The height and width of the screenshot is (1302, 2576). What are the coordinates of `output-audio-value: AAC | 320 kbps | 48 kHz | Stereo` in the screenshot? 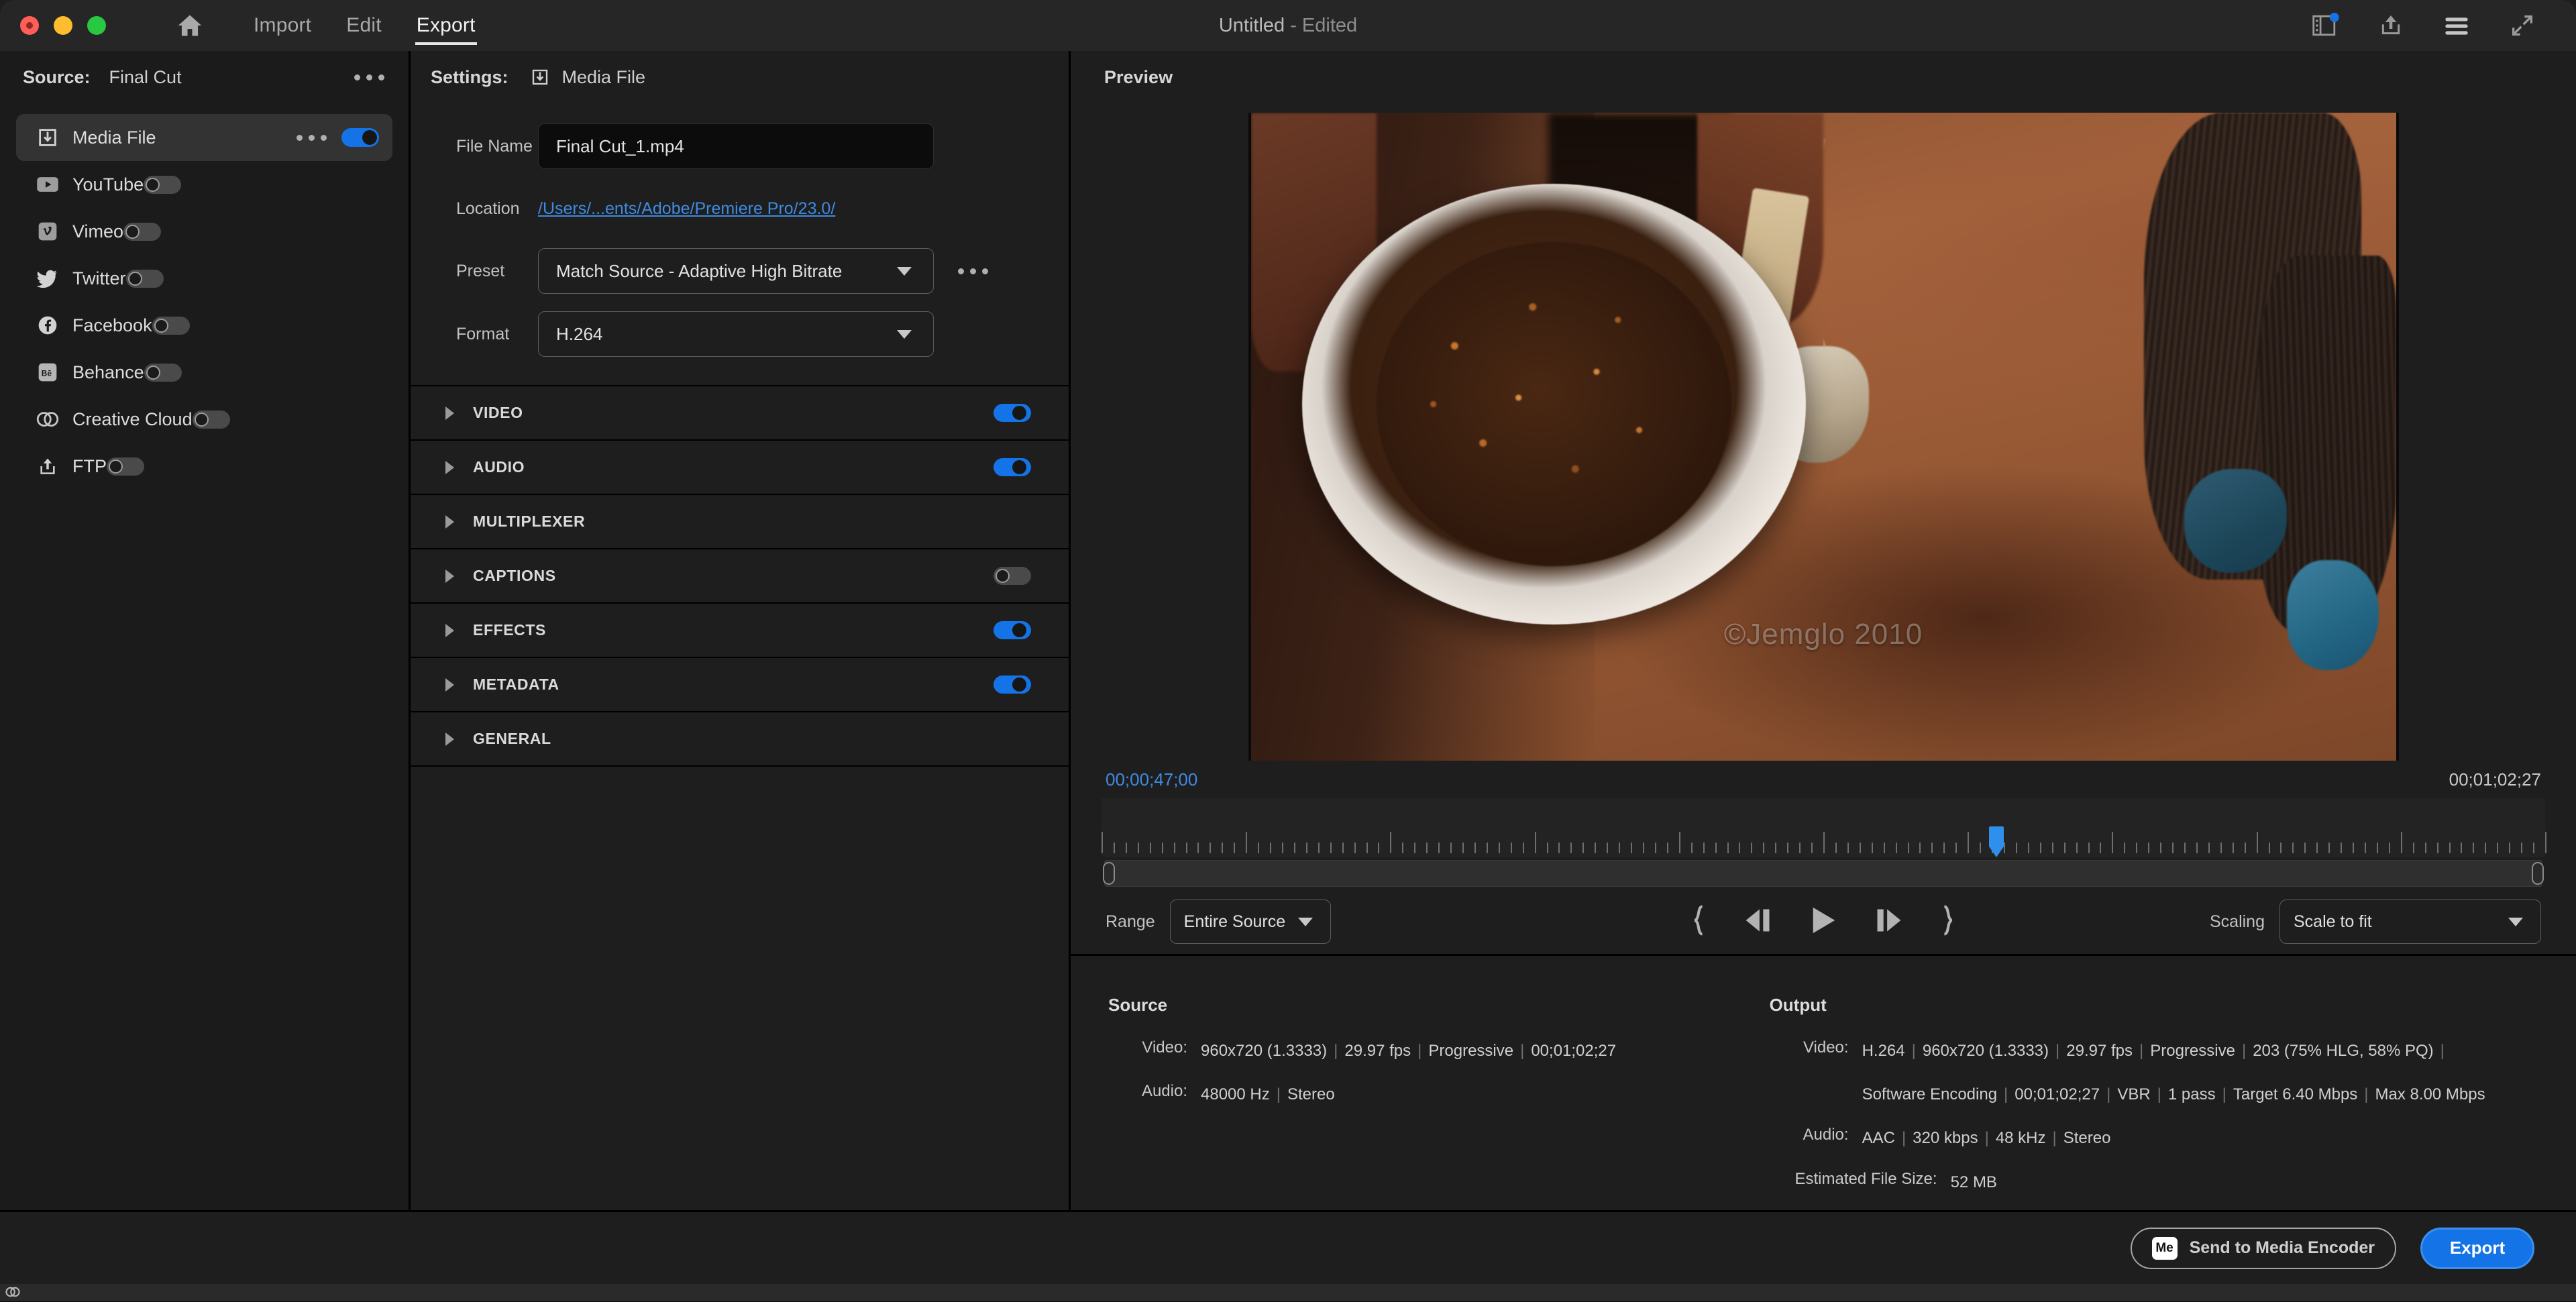 It's located at (1986, 1138).